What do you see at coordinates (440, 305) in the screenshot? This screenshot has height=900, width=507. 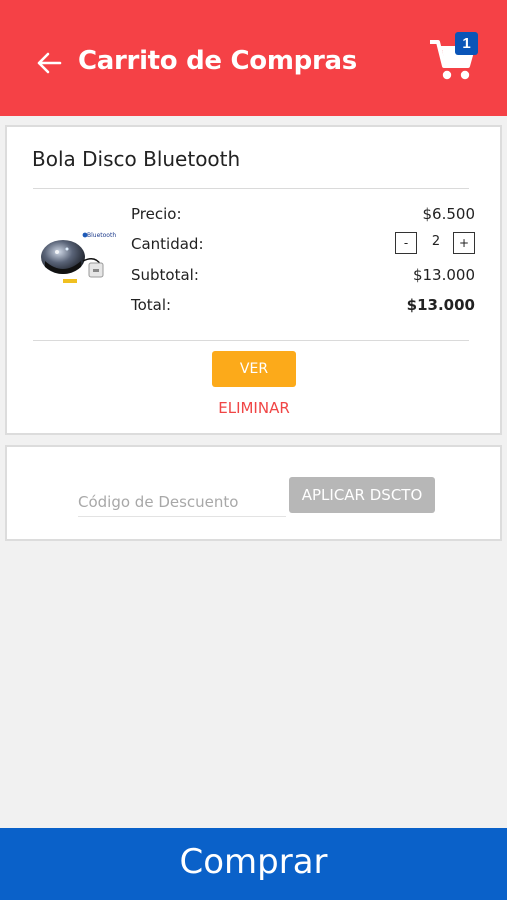 I see `total-value: $13.000` at bounding box center [440, 305].